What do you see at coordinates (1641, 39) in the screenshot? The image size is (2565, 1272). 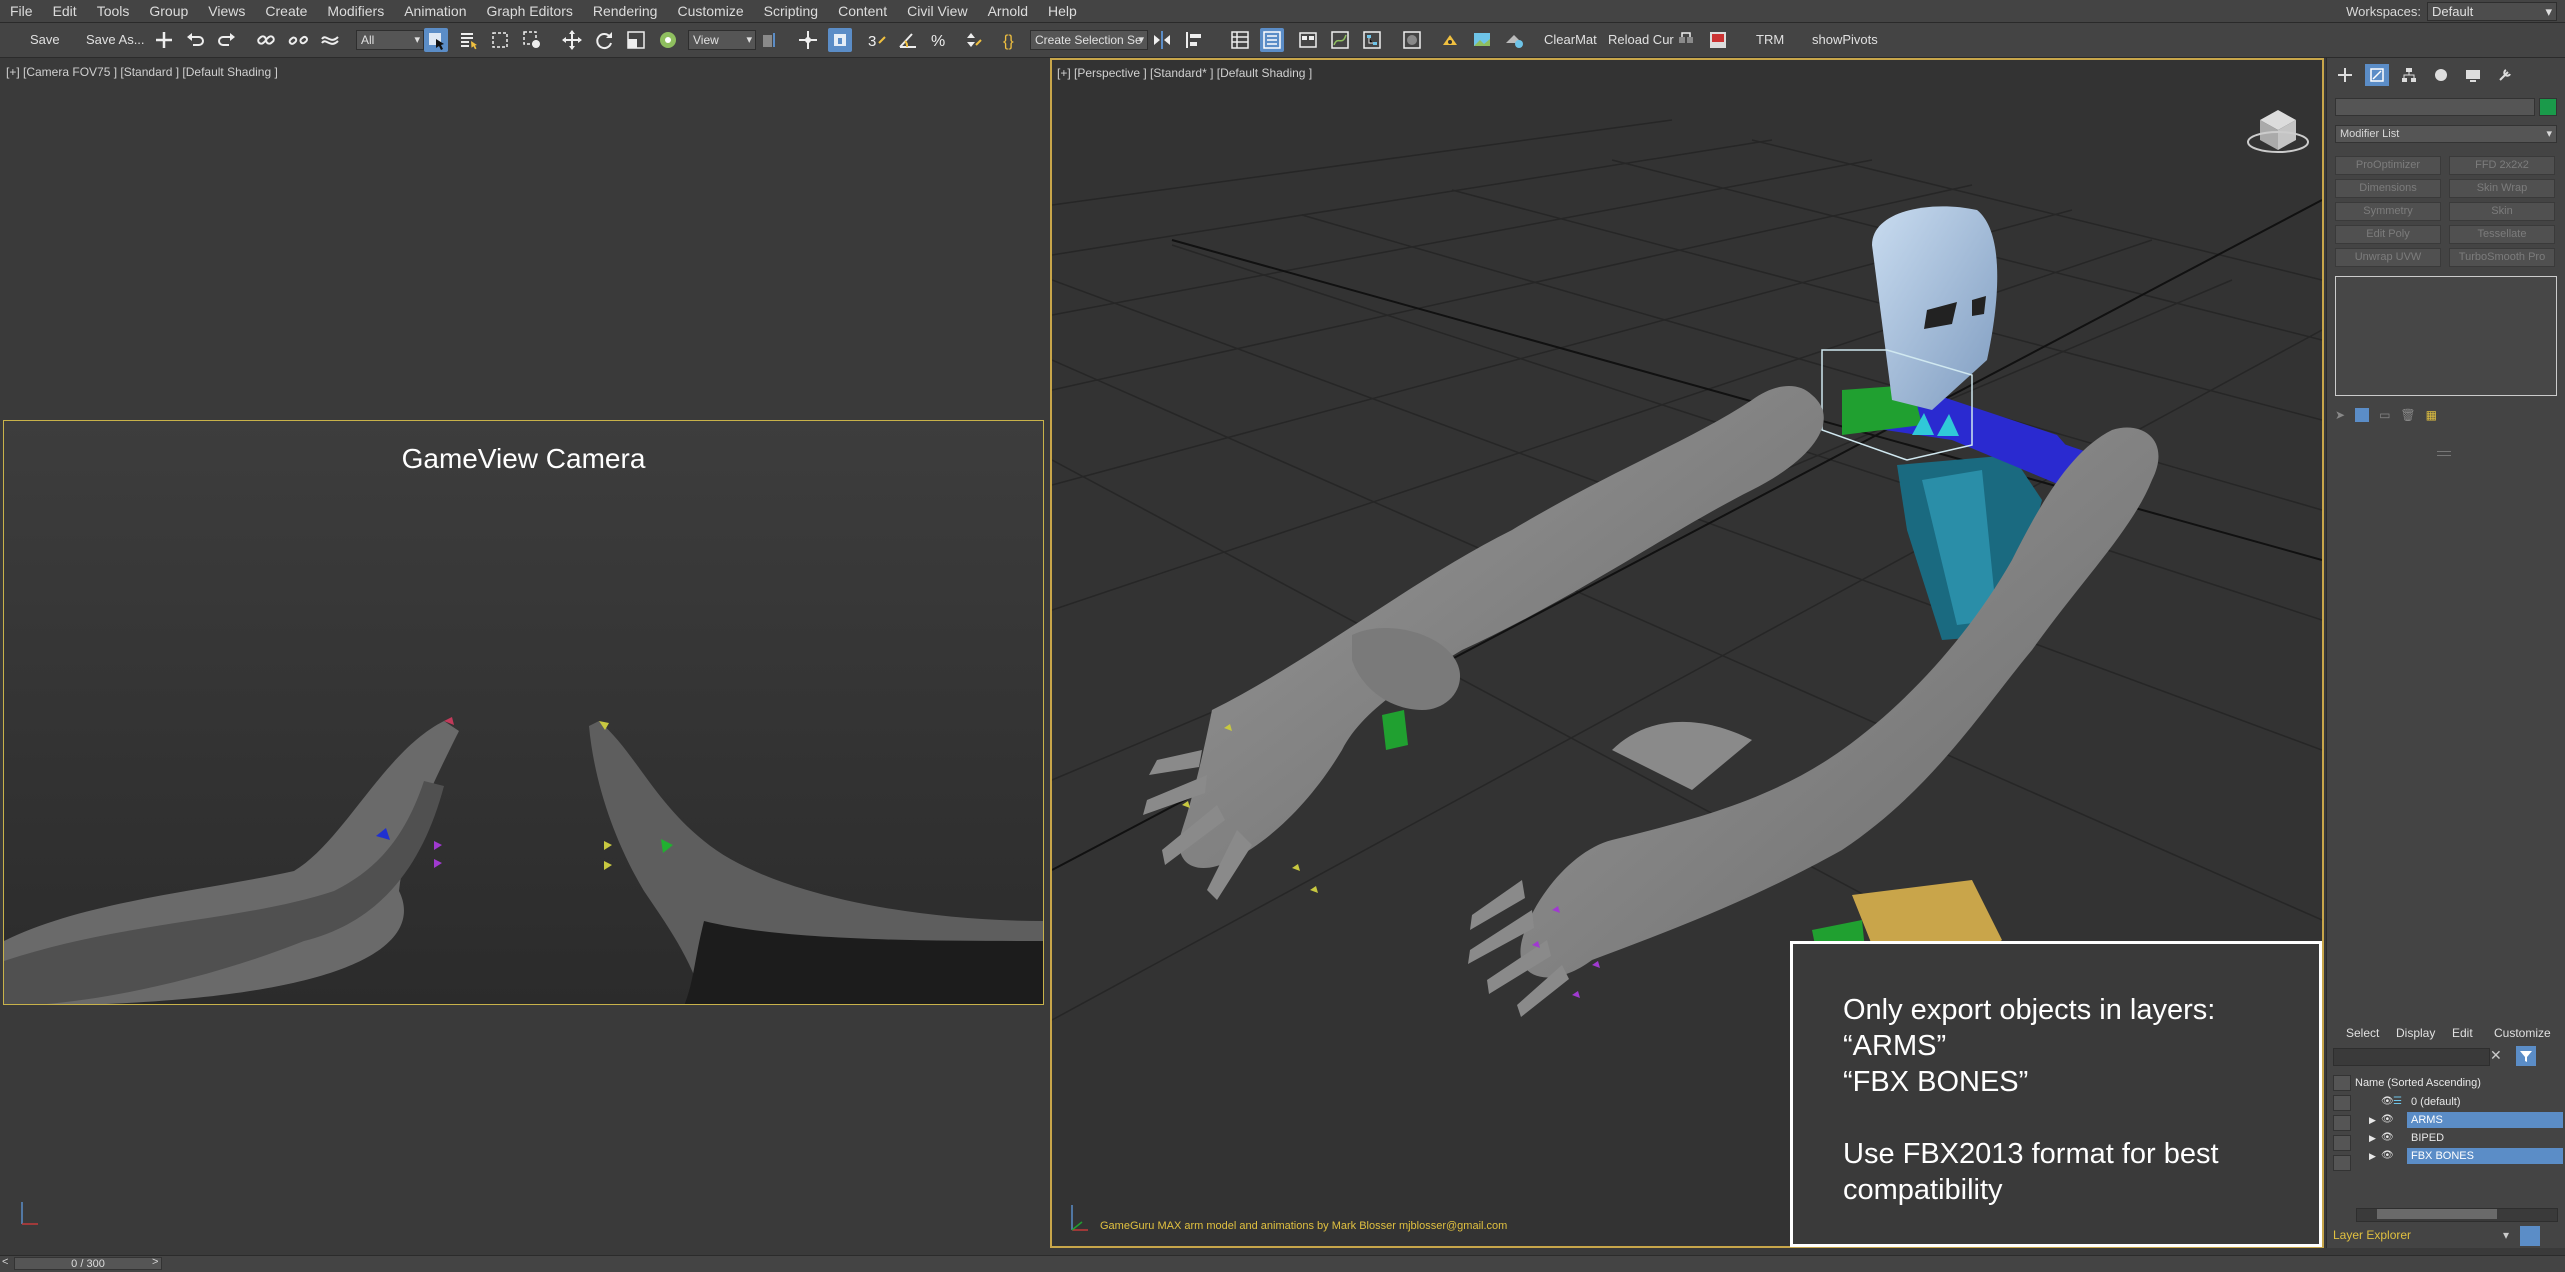 I see `reload-cur-button: Reload Cur` at bounding box center [1641, 39].